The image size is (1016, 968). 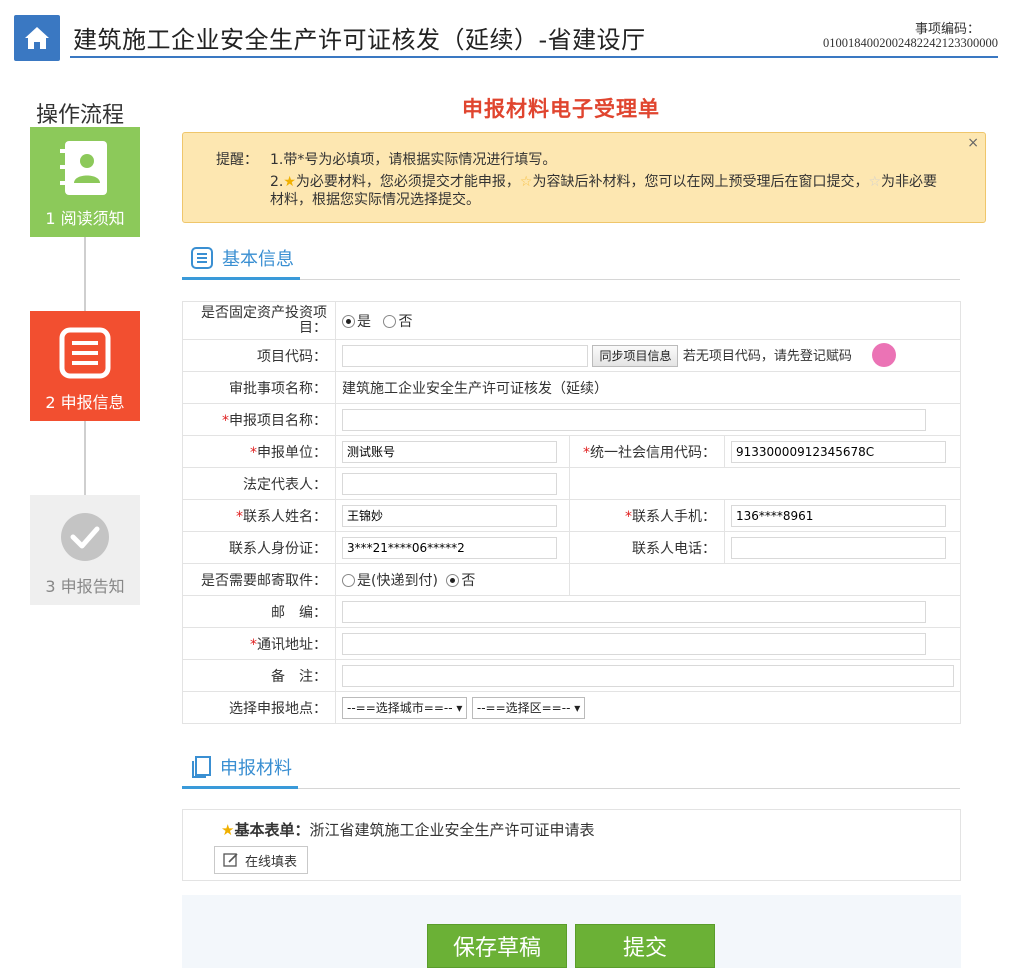 What do you see at coordinates (259, 707) in the screenshot?
I see `location-label: 选择申报地点：` at bounding box center [259, 707].